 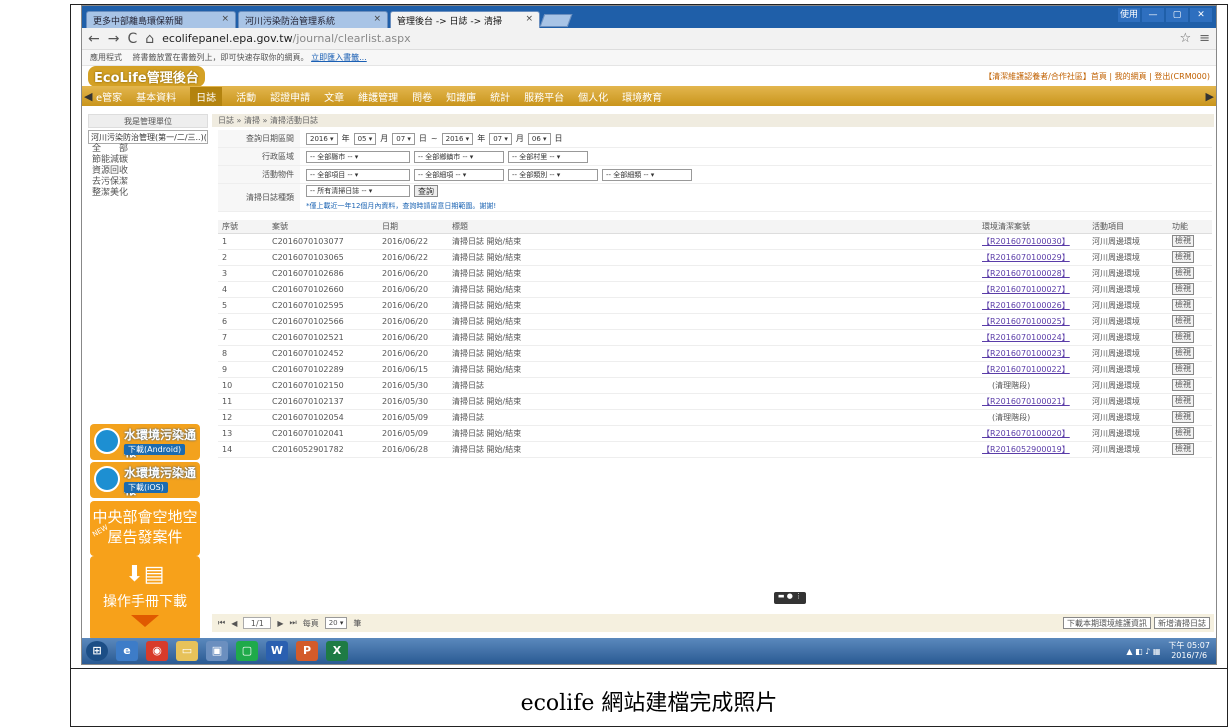 I want to click on folder-icon: ▭, so click(x=187, y=651).